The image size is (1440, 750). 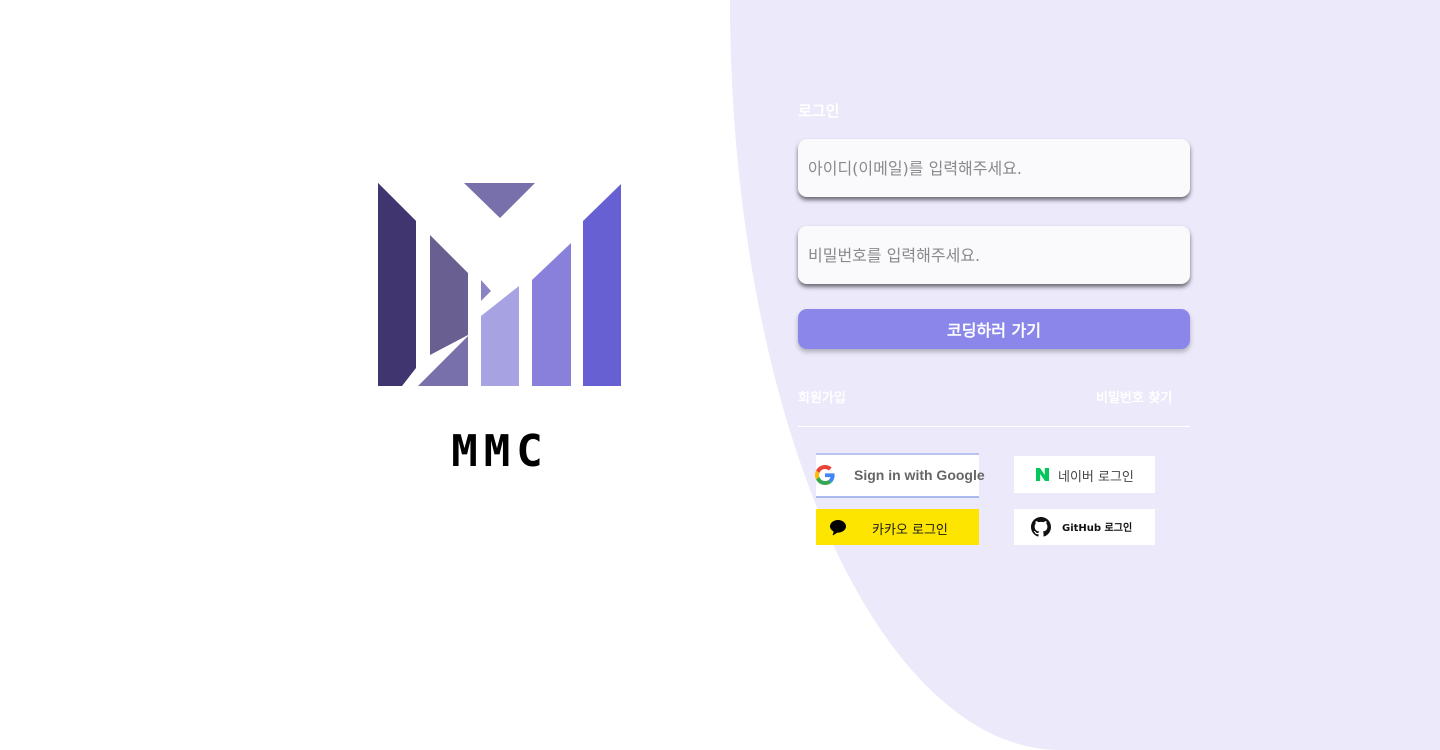 I want to click on naver-login-label: 네이버 로그인, so click(x=1096, y=477).